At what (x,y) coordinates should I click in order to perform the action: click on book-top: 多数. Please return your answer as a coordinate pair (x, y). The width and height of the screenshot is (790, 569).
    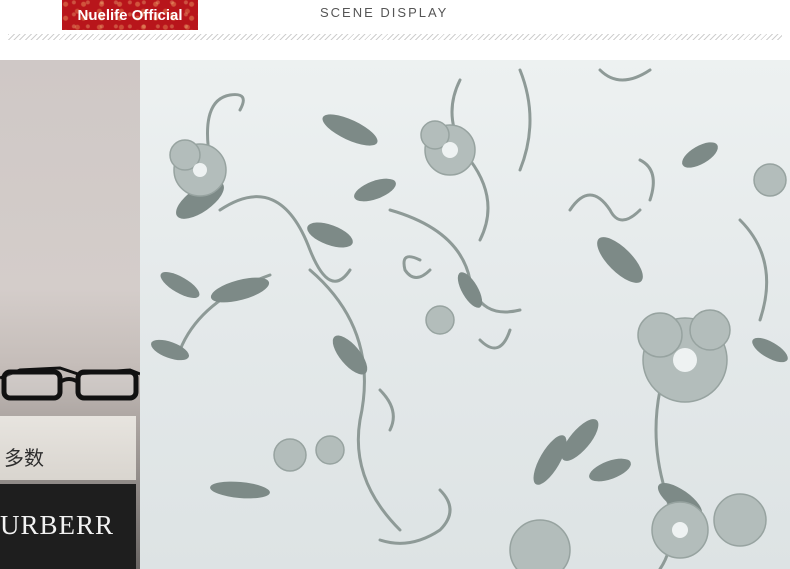
    Looking at the image, I should click on (68, 448).